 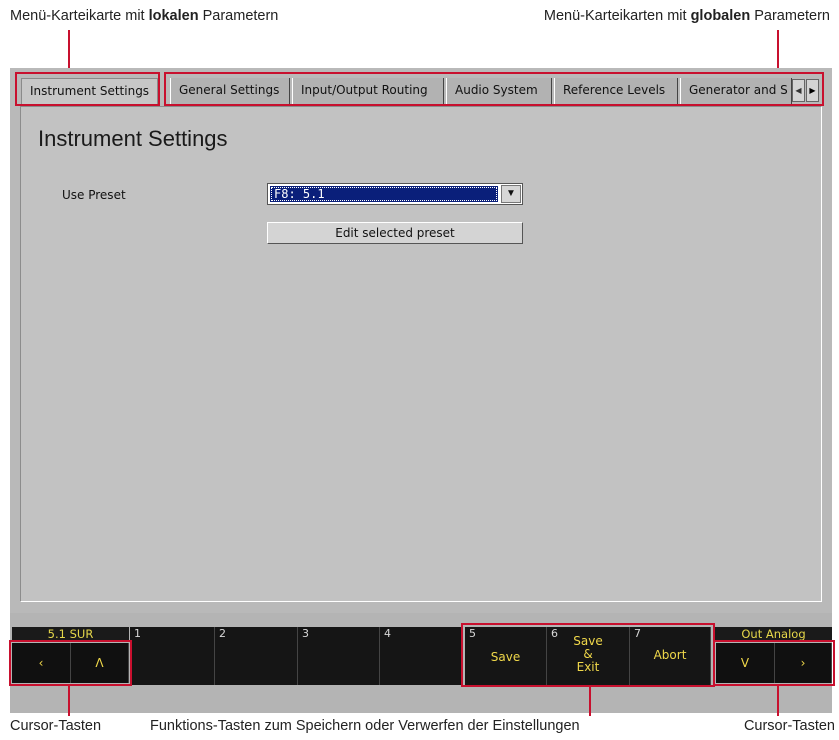 I want to click on highlight-global-tabs, so click(x=494, y=89).